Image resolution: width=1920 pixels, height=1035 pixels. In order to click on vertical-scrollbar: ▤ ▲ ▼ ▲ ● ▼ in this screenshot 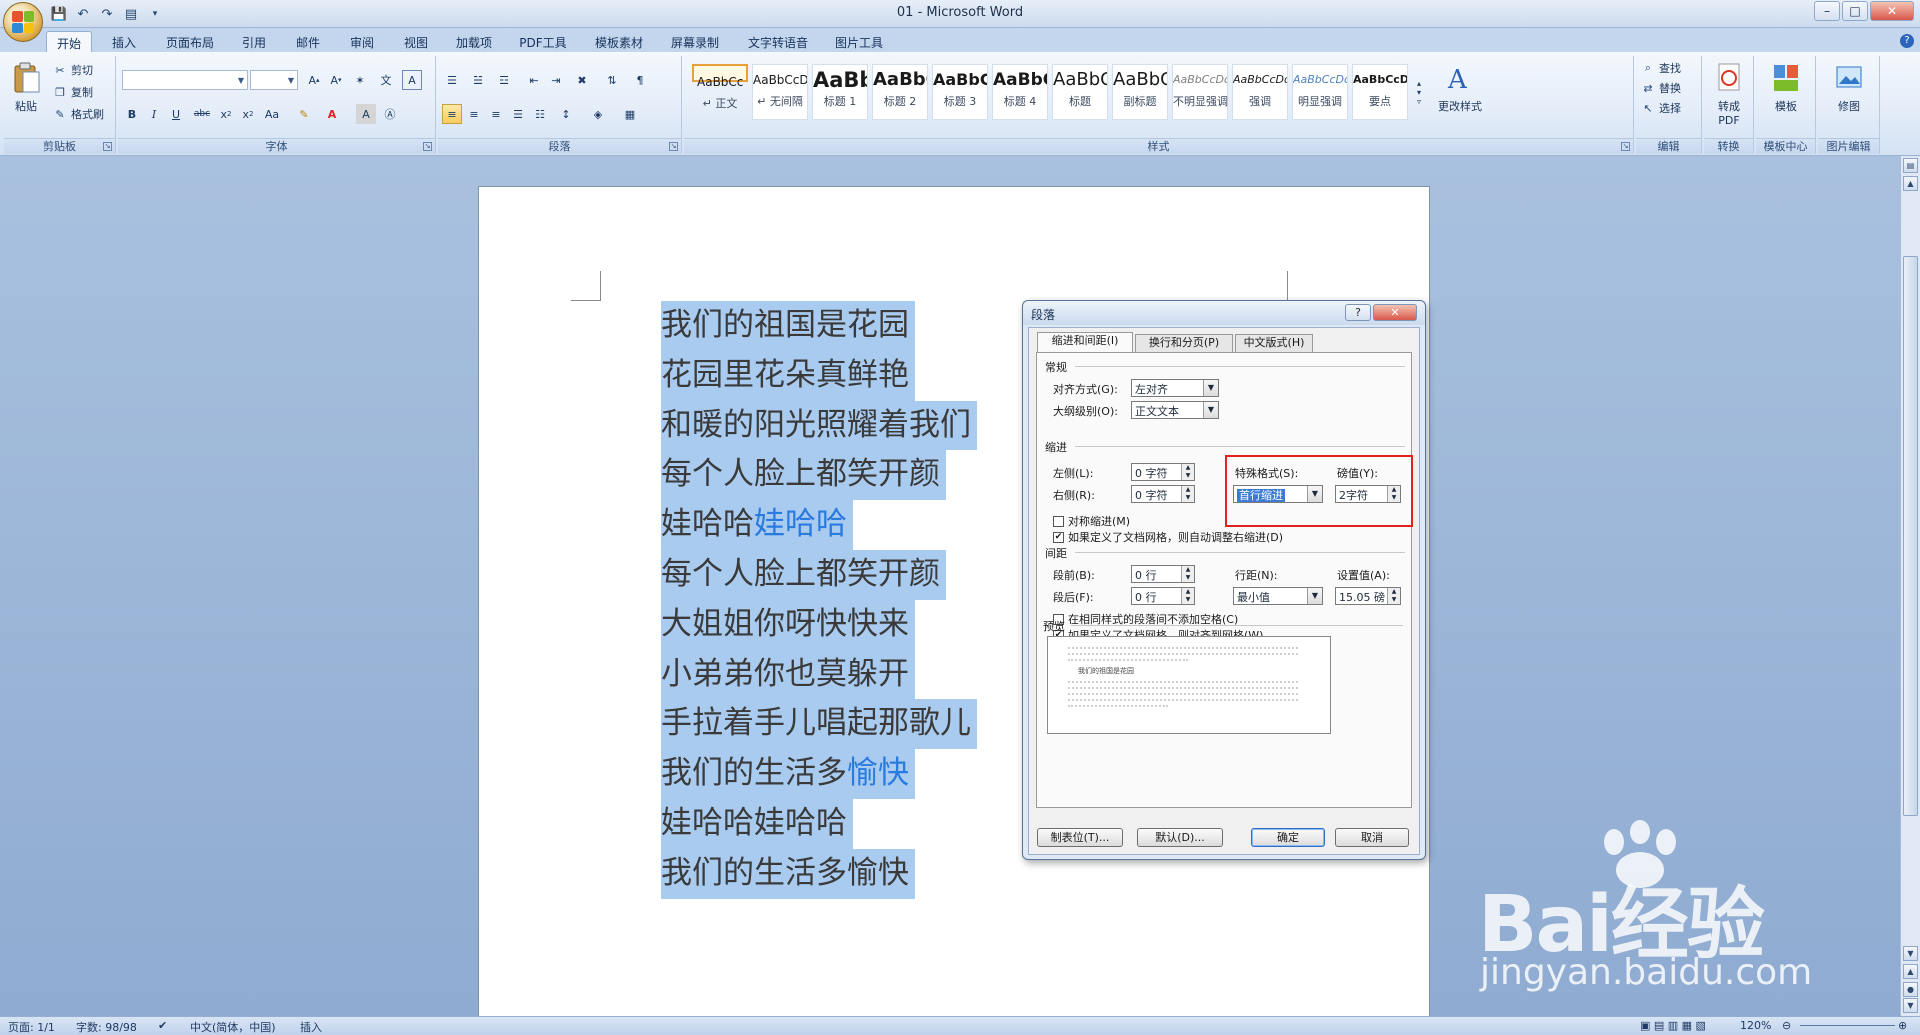, I will do `click(1910, 586)`.